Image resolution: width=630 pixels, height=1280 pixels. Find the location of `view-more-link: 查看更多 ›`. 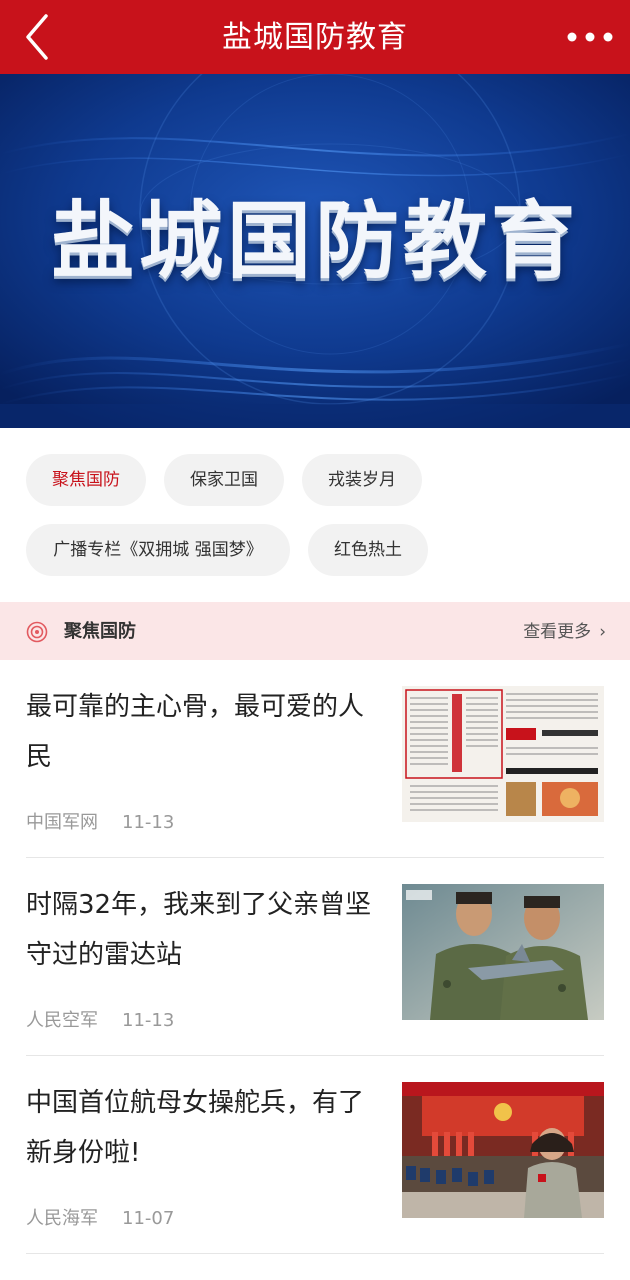

view-more-link: 查看更多 › is located at coordinates (564, 632).